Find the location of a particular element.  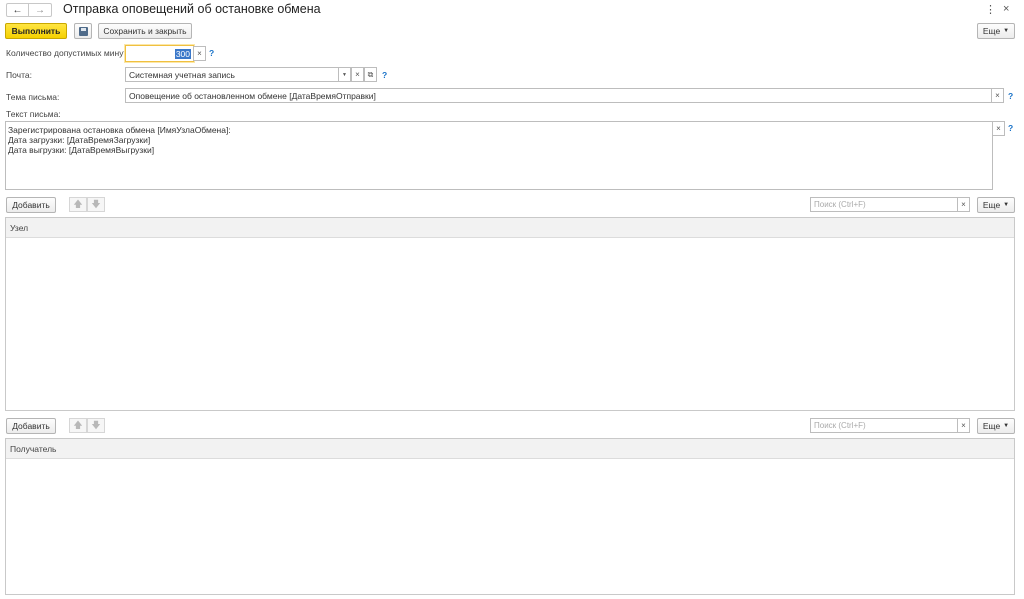

recipients-column-header: Получатель is located at coordinates (510, 449).